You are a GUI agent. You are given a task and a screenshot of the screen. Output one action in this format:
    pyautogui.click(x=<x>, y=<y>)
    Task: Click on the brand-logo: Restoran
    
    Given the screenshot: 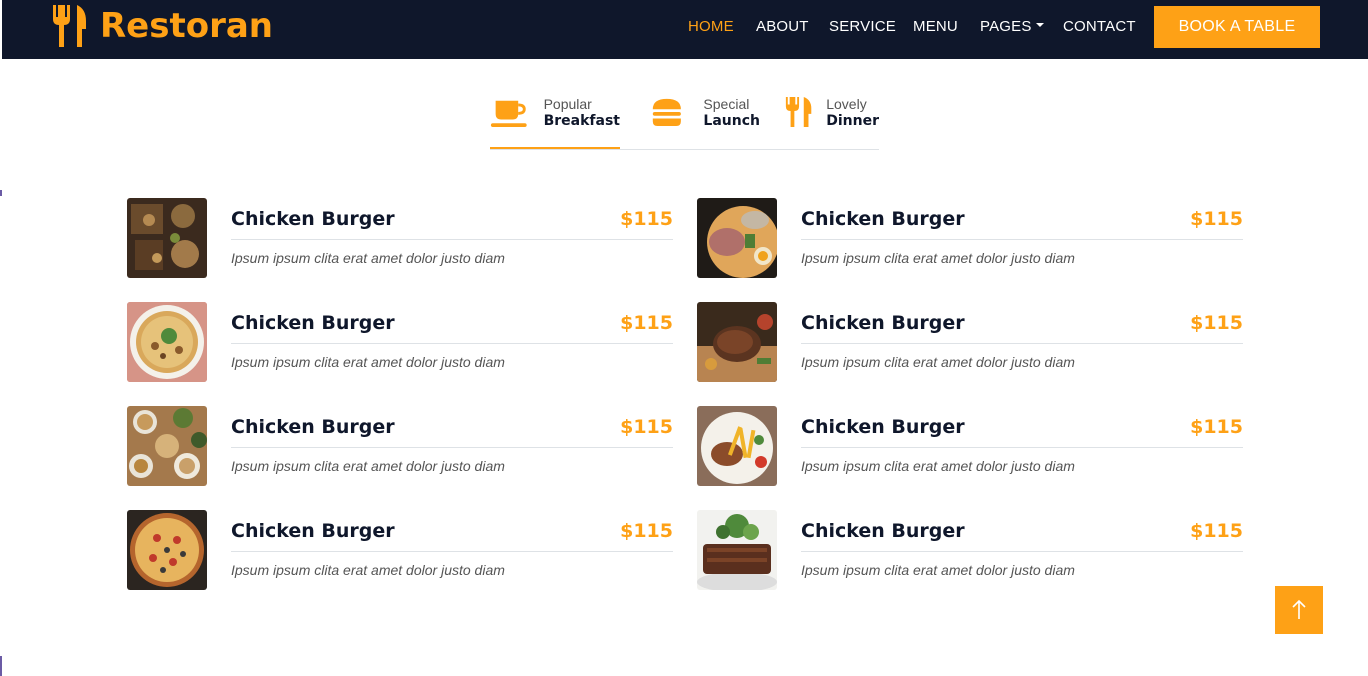 What is the action you would take?
    pyautogui.click(x=161, y=26)
    